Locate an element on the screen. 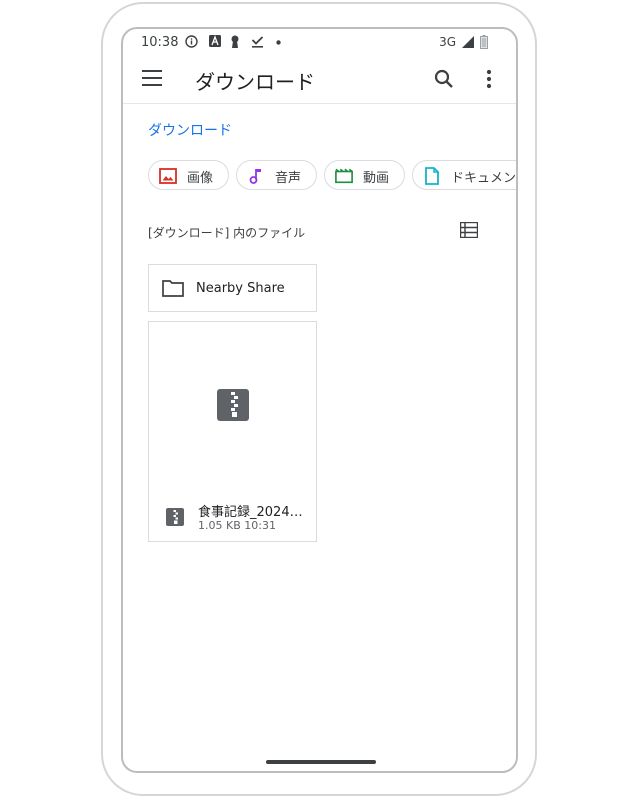 The width and height of the screenshot is (640, 800). network-type: 3G is located at coordinates (447, 42).